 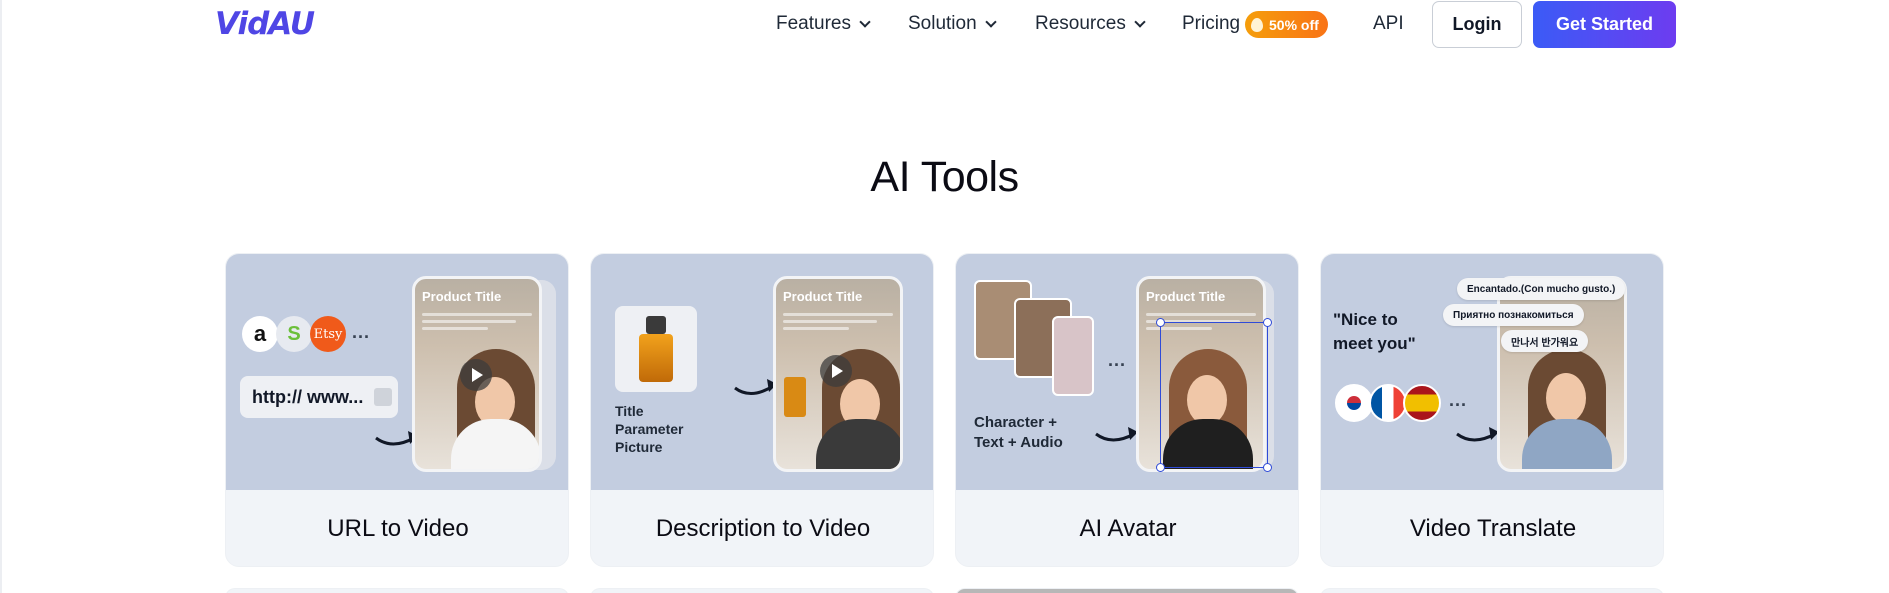 I want to click on etsy-logo-text: Etsy, so click(x=328, y=334).